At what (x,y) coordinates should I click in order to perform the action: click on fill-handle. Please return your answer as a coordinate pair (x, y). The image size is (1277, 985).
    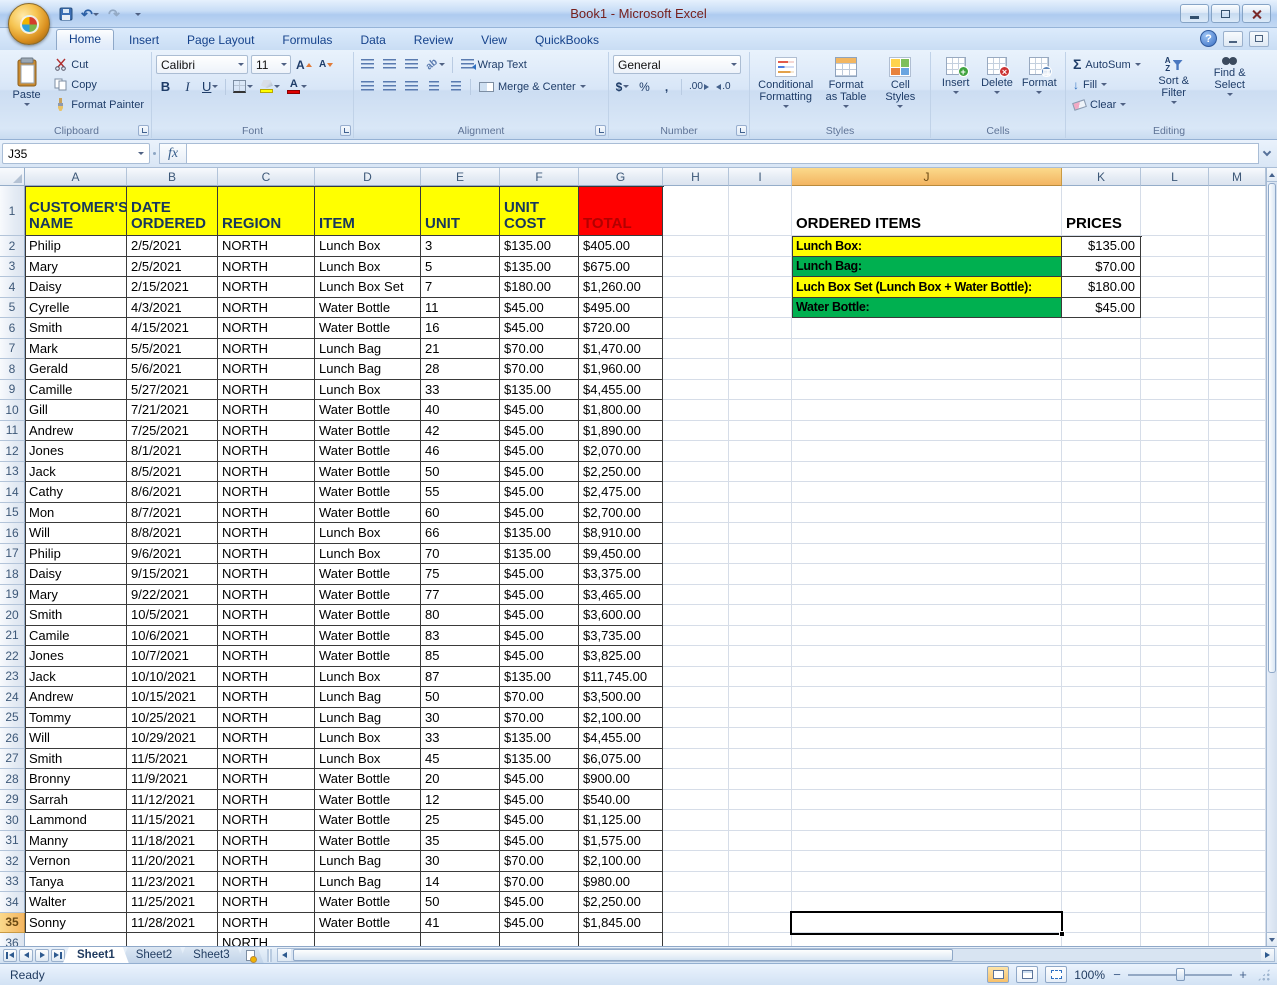
    Looking at the image, I should click on (1062, 934).